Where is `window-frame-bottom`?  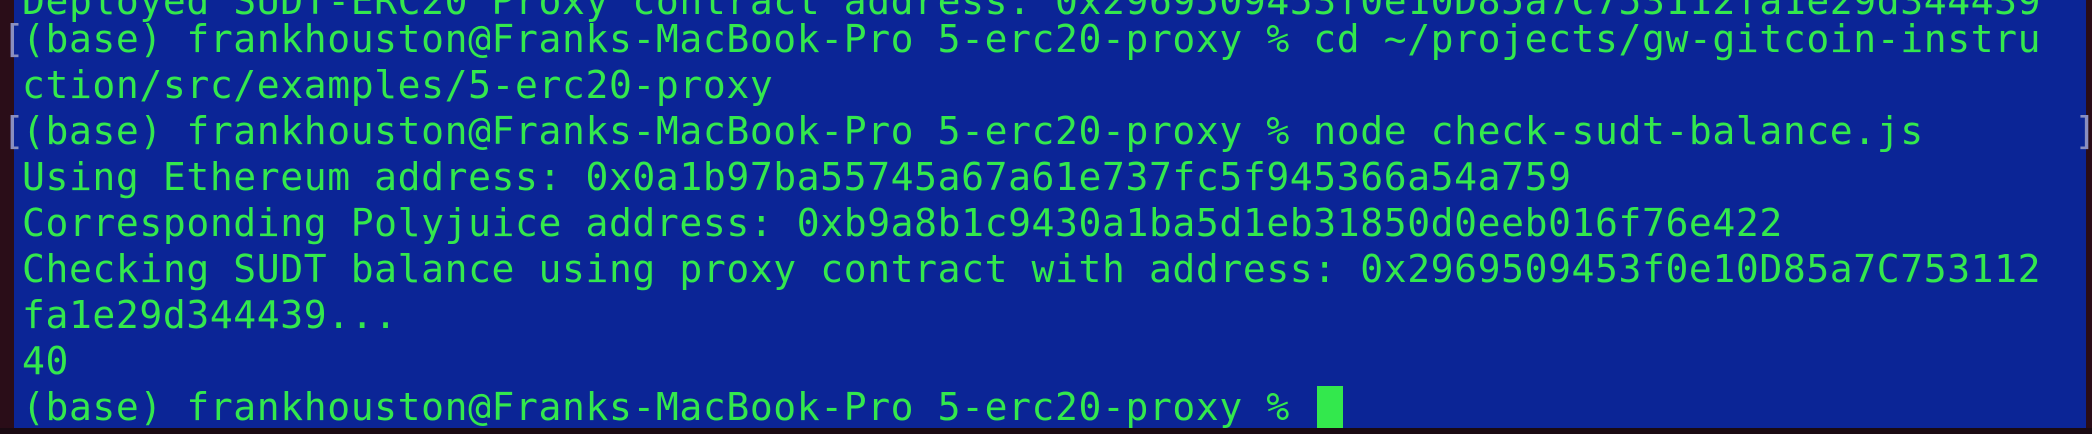
window-frame-bottom is located at coordinates (1046, 431).